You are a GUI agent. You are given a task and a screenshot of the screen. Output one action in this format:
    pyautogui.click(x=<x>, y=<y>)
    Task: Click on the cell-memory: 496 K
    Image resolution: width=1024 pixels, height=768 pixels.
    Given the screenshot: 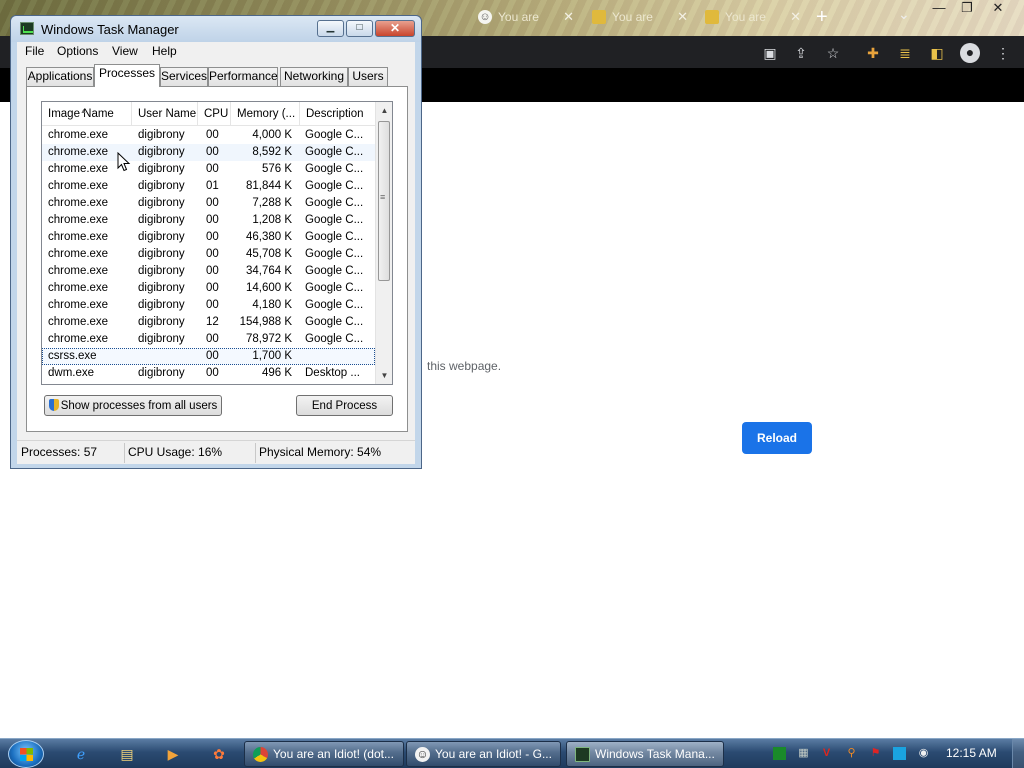 What is the action you would take?
    pyautogui.click(x=276, y=373)
    